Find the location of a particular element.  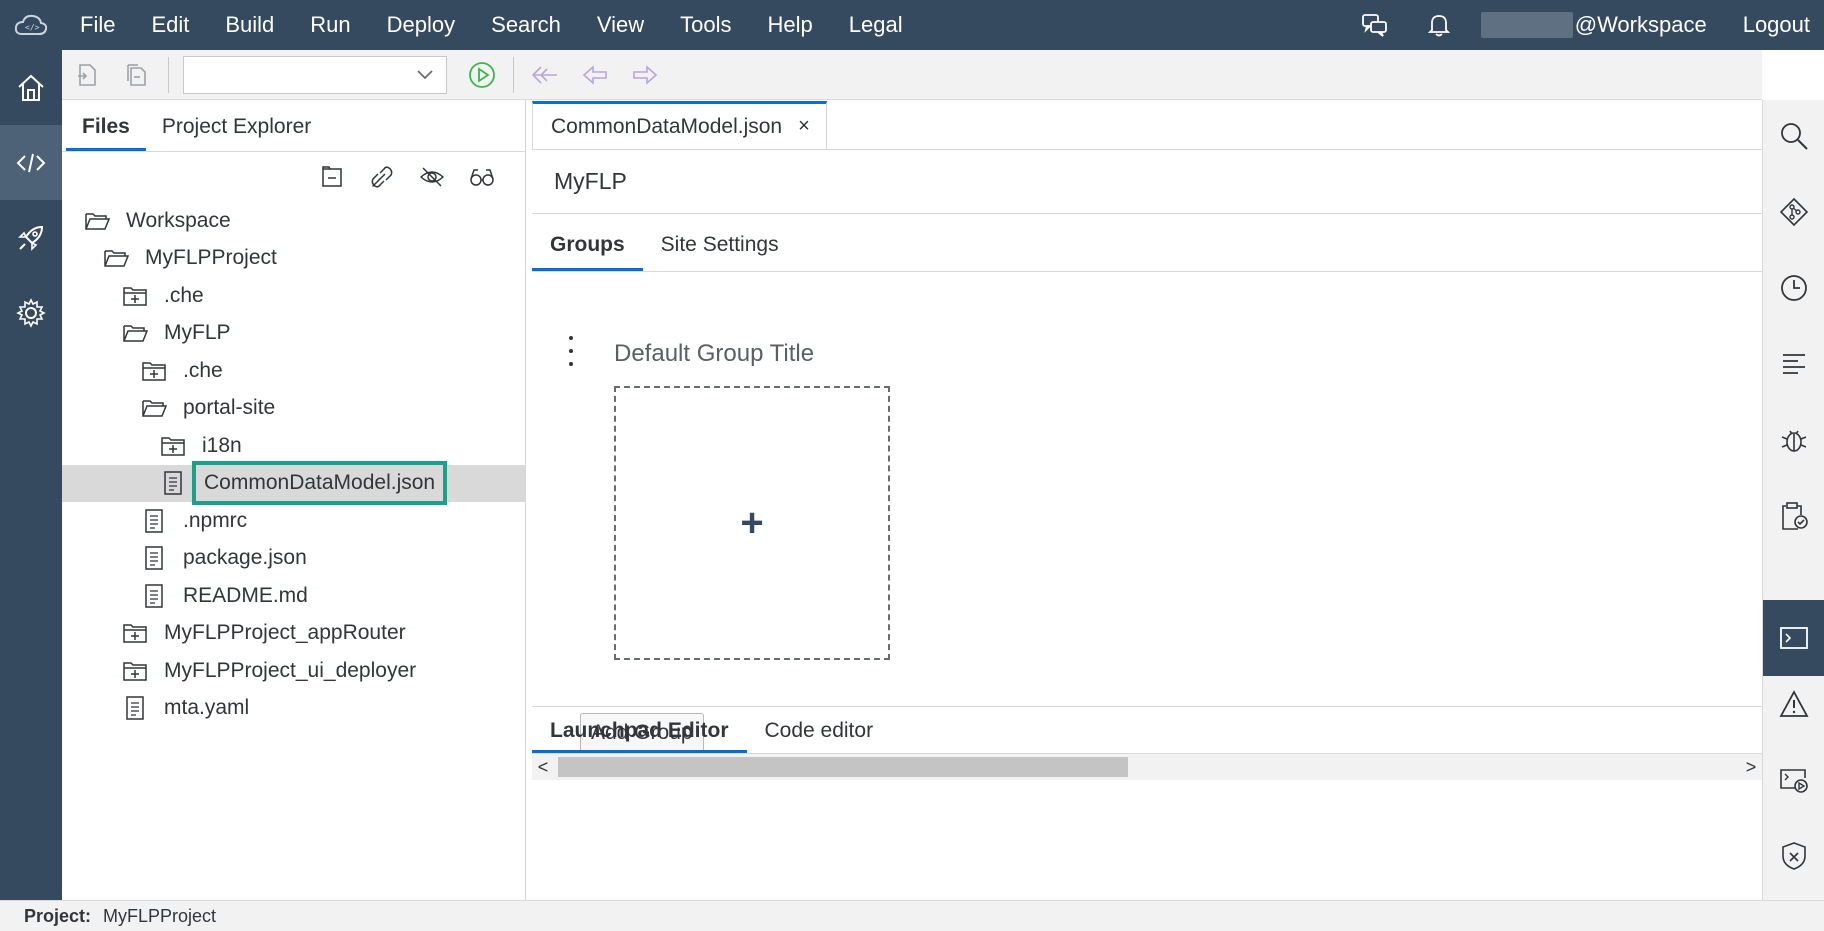

tree-item-label: MyFLPProject is located at coordinates (211, 258).